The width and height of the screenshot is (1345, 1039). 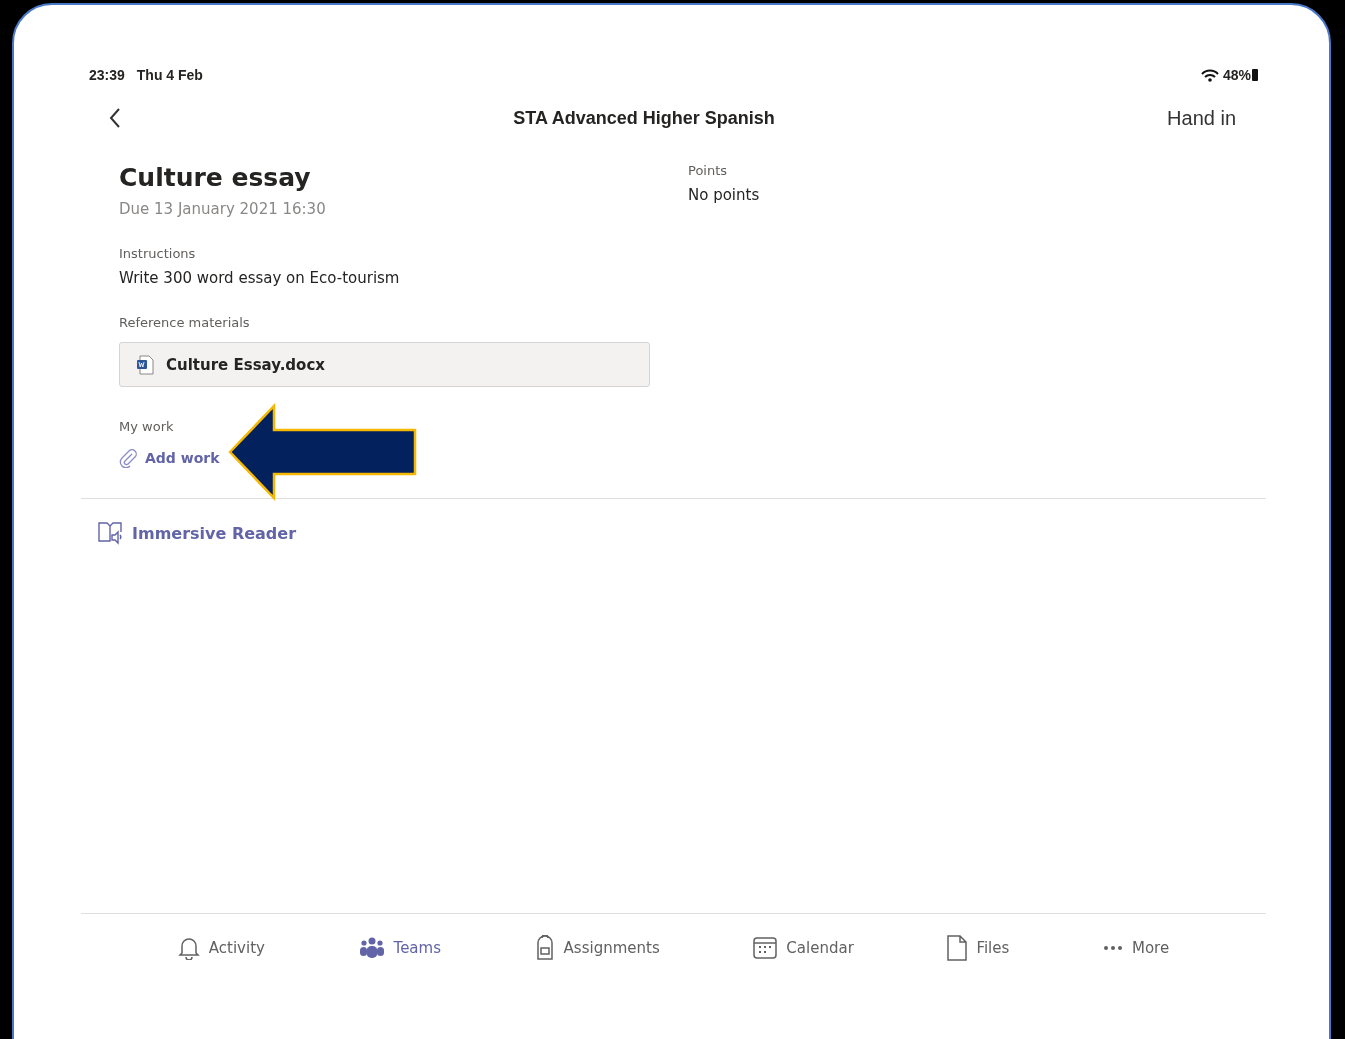 I want to click on nav-tab: Activity, so click(x=221, y=947).